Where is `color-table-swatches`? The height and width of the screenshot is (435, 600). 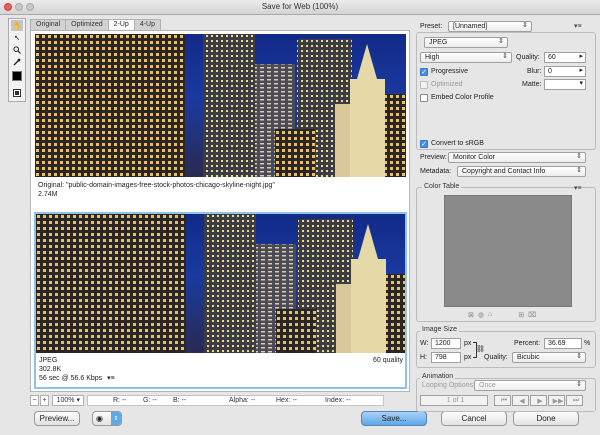 color-table-swatches is located at coordinates (508, 251).